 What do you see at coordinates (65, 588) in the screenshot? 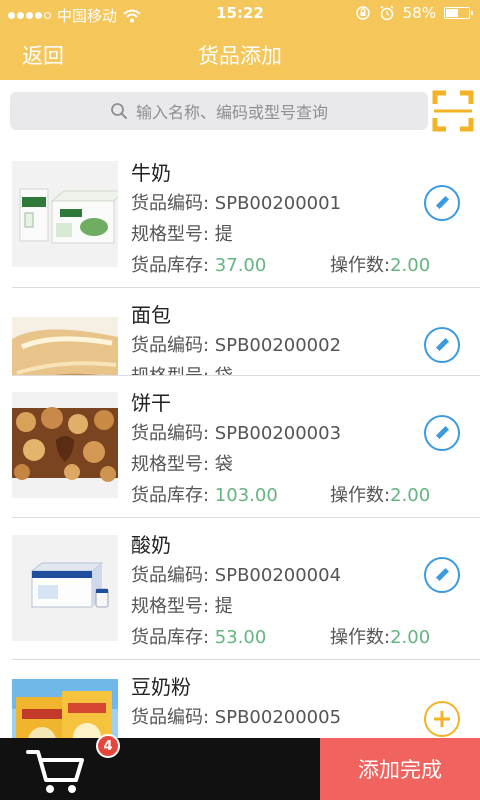
I see `yogurt-box-image` at bounding box center [65, 588].